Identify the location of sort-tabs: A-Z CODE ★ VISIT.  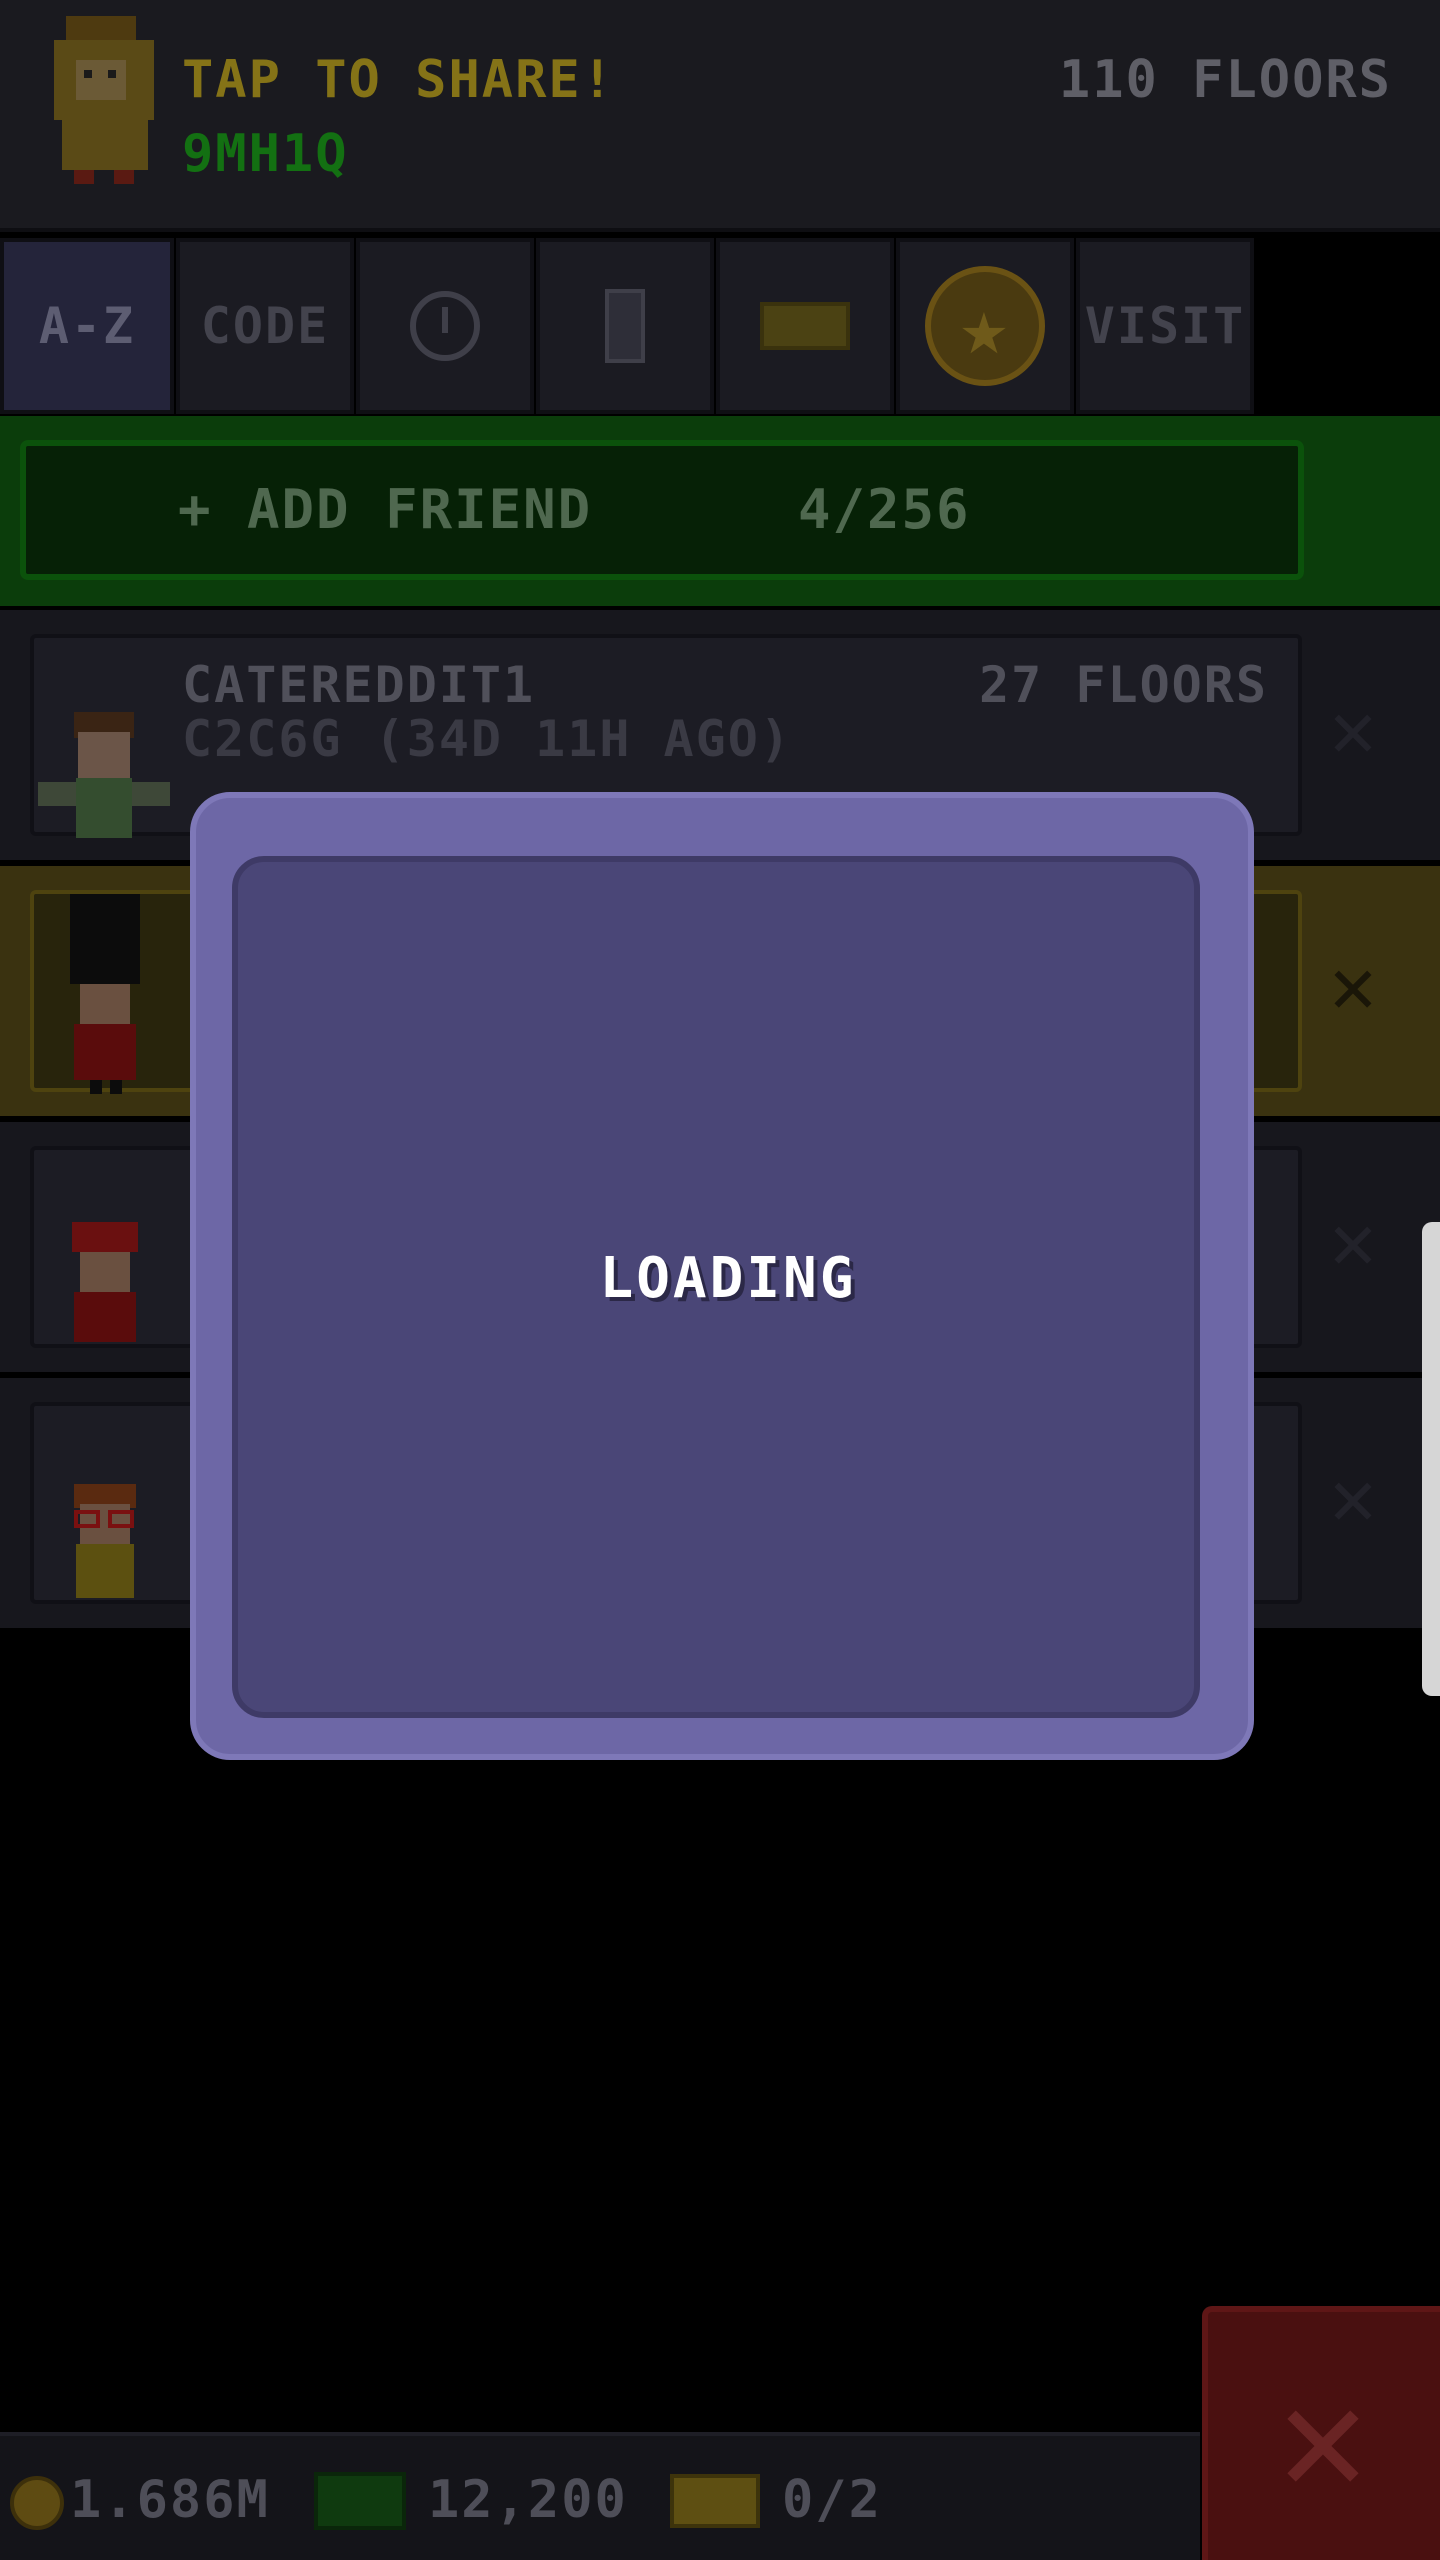
(630, 326).